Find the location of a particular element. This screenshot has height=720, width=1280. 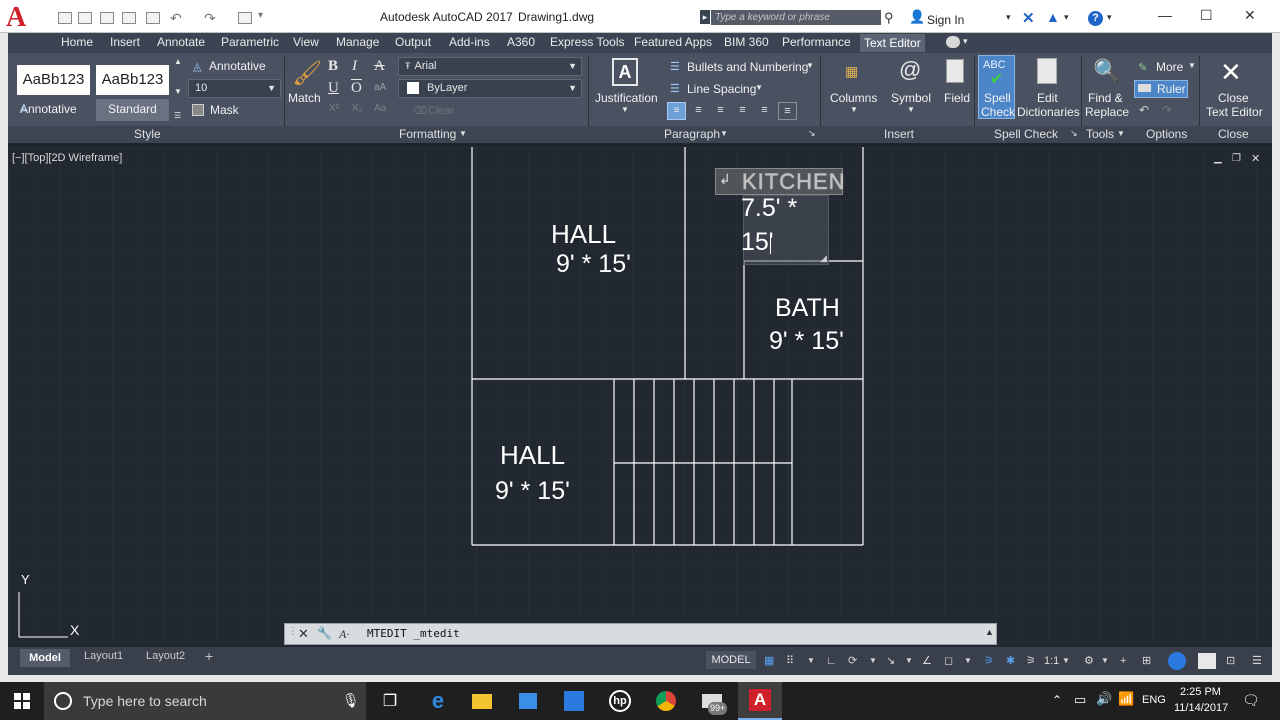

edit-dictionaries-button-line2: Dictionaries is located at coordinates (1048, 112).